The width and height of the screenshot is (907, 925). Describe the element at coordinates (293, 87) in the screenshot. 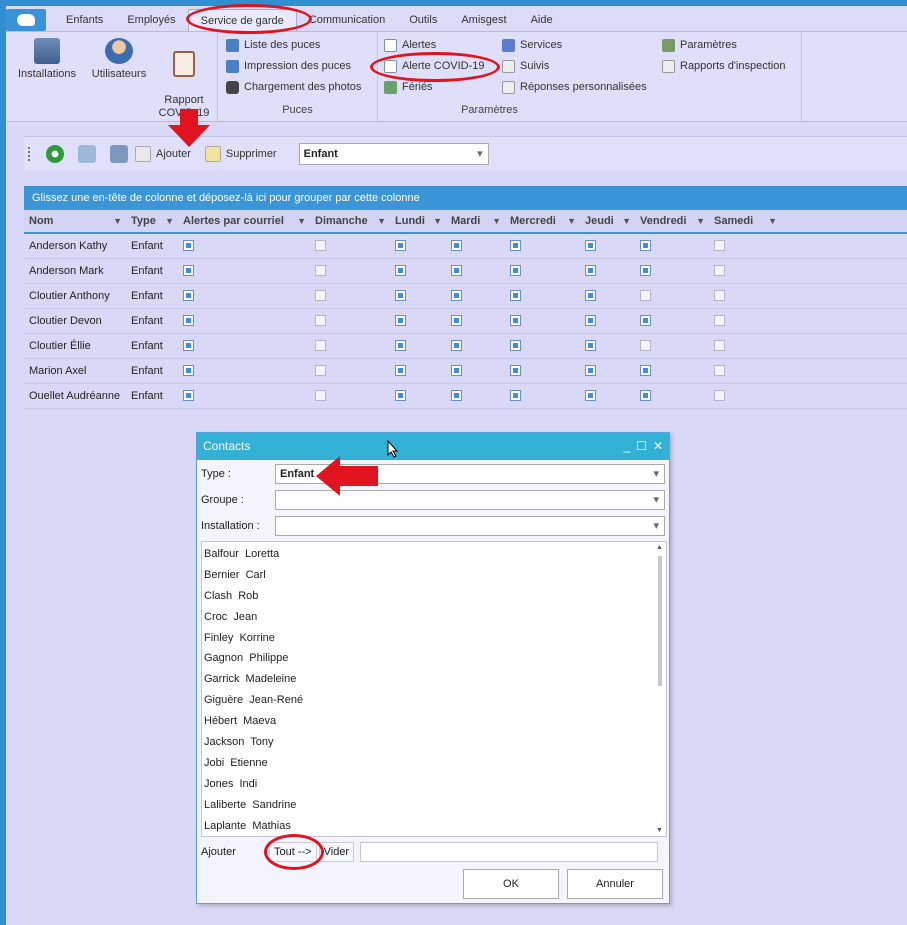

I see `chargement-photos-button: Chargement des photos` at that location.